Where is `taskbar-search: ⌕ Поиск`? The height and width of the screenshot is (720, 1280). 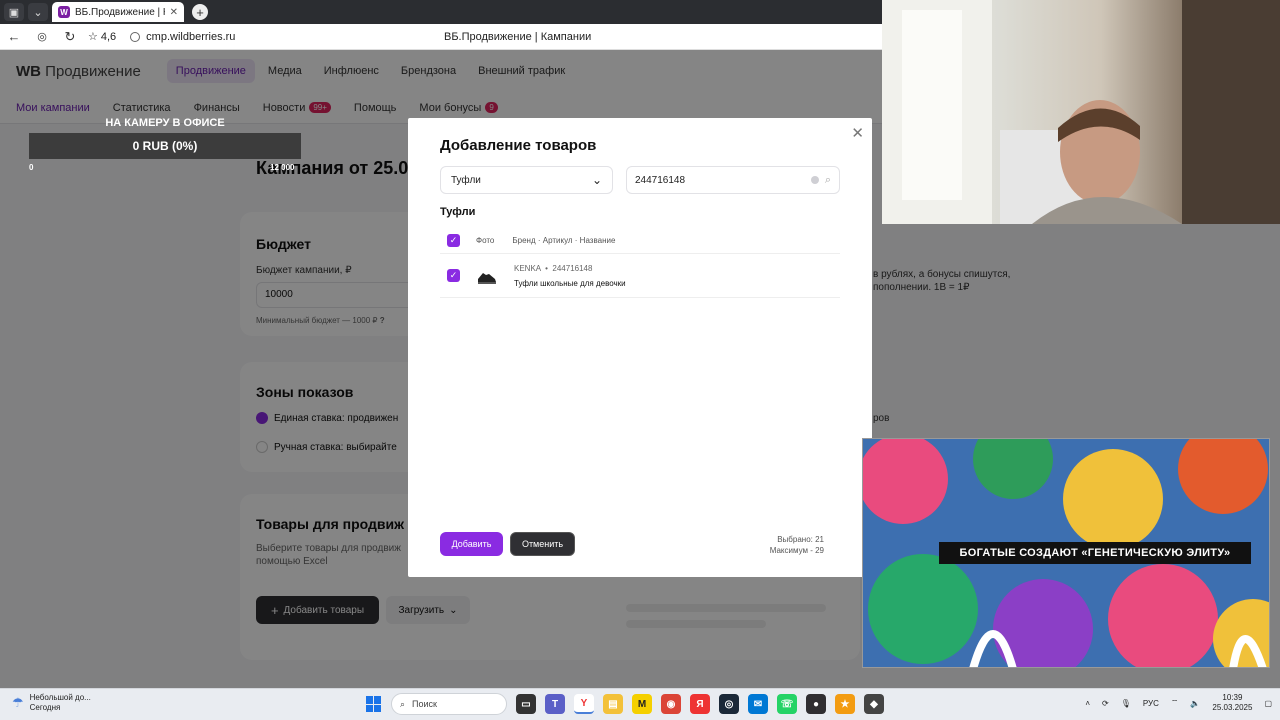 taskbar-search: ⌕ Поиск is located at coordinates (449, 704).